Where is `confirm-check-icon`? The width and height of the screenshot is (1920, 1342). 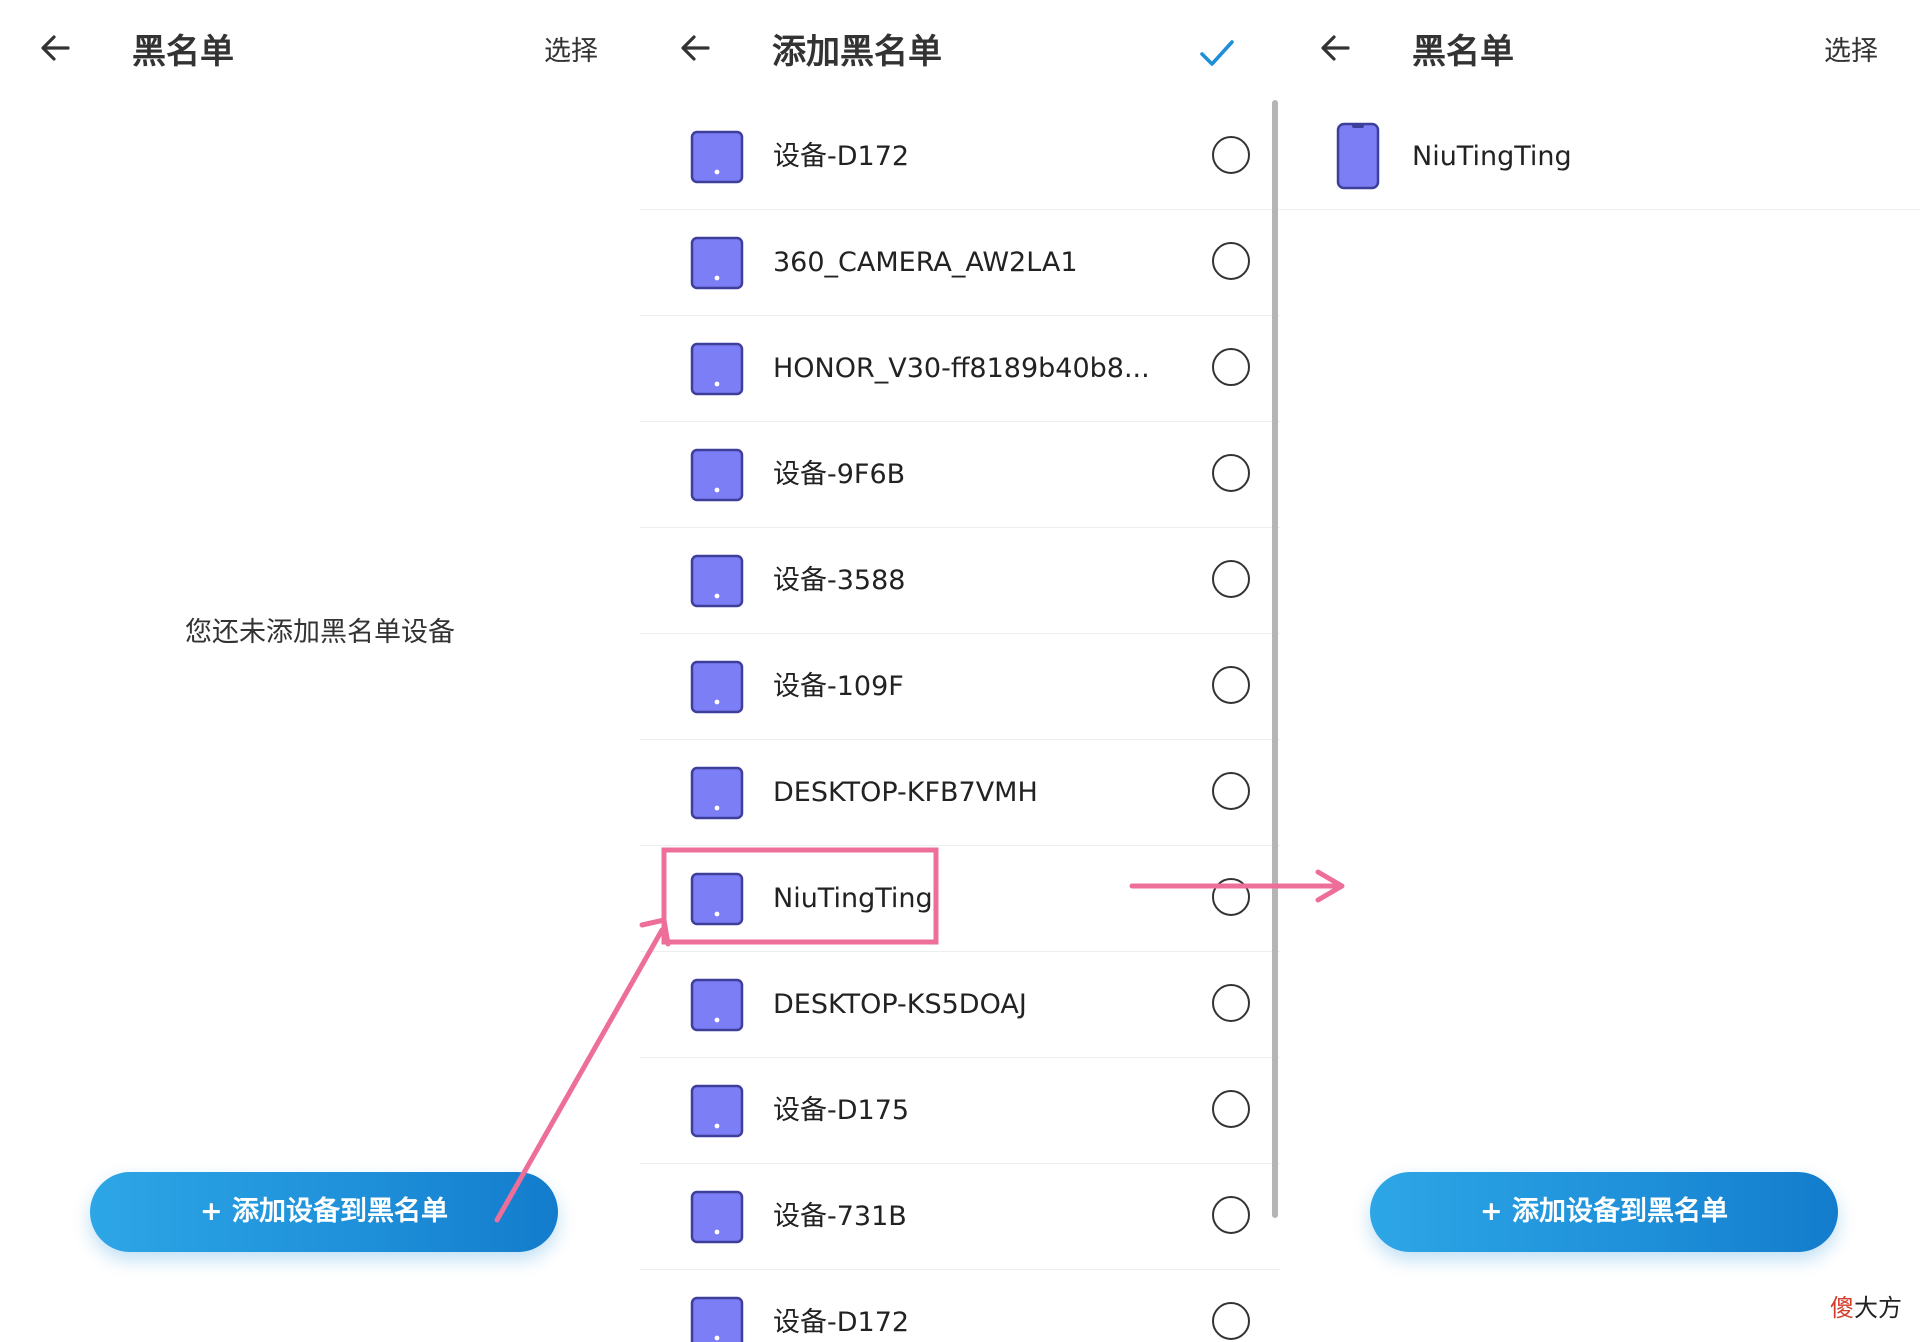 confirm-check-icon is located at coordinates (1217, 53).